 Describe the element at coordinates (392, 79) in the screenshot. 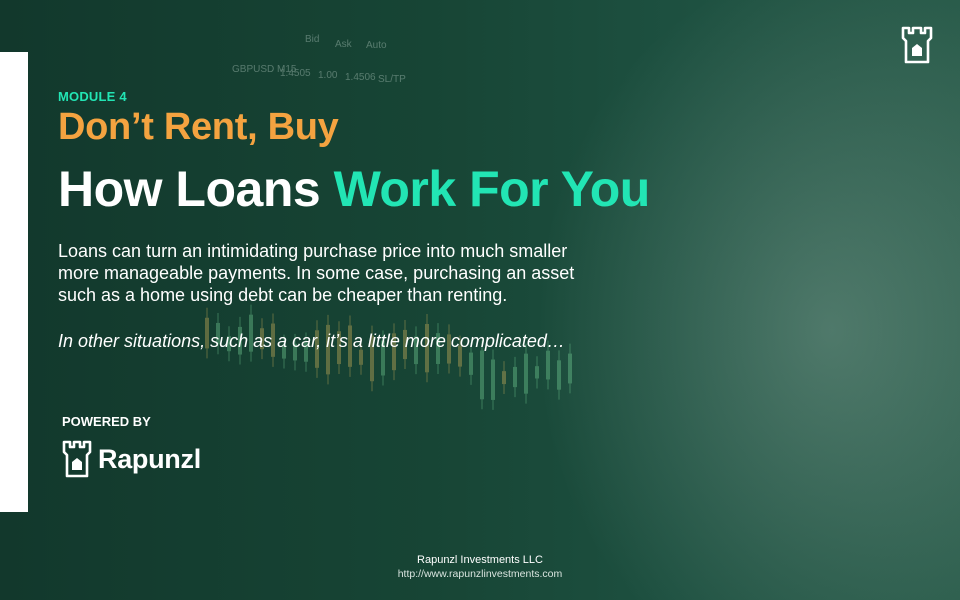

I see `ticker-label: SL/TP` at that location.